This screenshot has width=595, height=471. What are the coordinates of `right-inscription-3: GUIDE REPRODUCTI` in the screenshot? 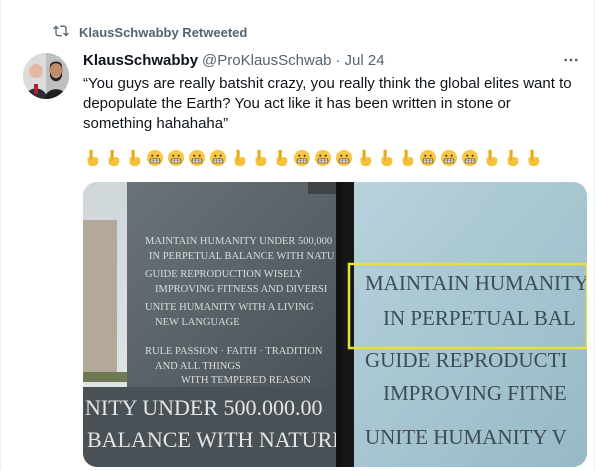 It's located at (466, 360).